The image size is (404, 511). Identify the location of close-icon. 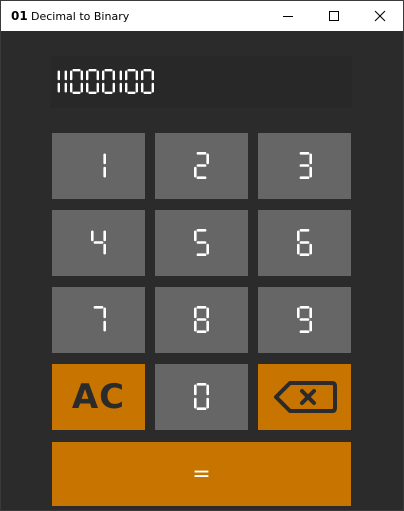
(380, 16).